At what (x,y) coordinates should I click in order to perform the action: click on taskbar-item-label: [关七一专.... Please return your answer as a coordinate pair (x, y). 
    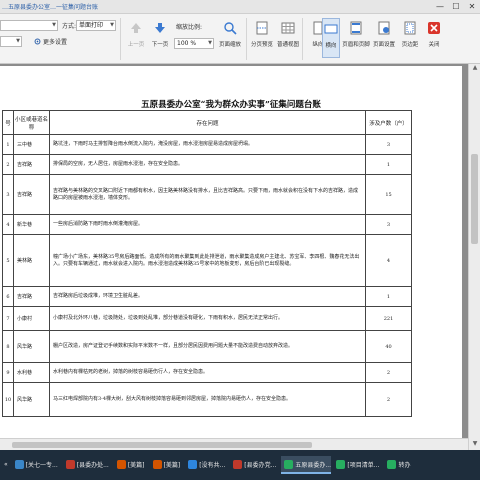
    Looking at the image, I should click on (41, 465).